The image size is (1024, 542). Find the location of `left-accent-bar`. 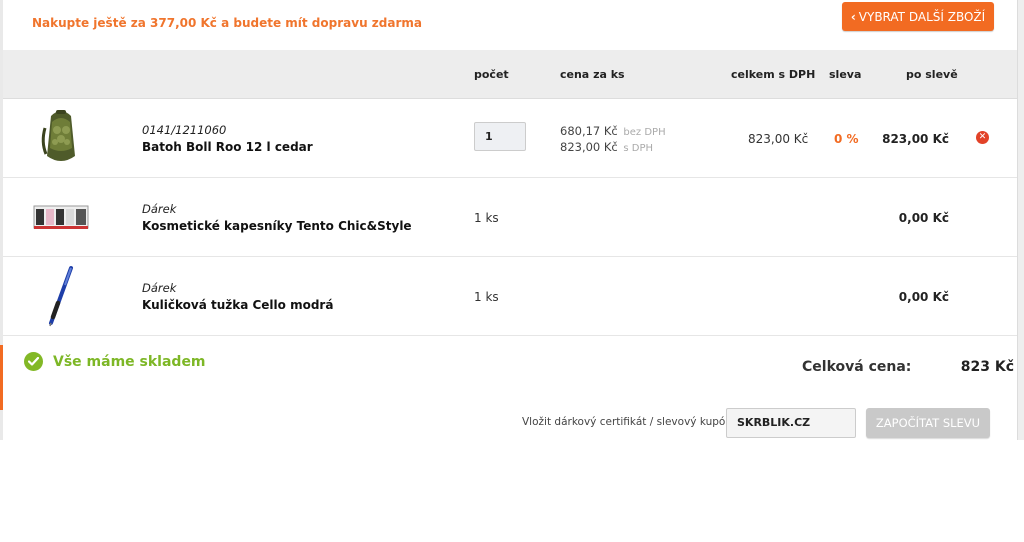

left-accent-bar is located at coordinates (1, 377).